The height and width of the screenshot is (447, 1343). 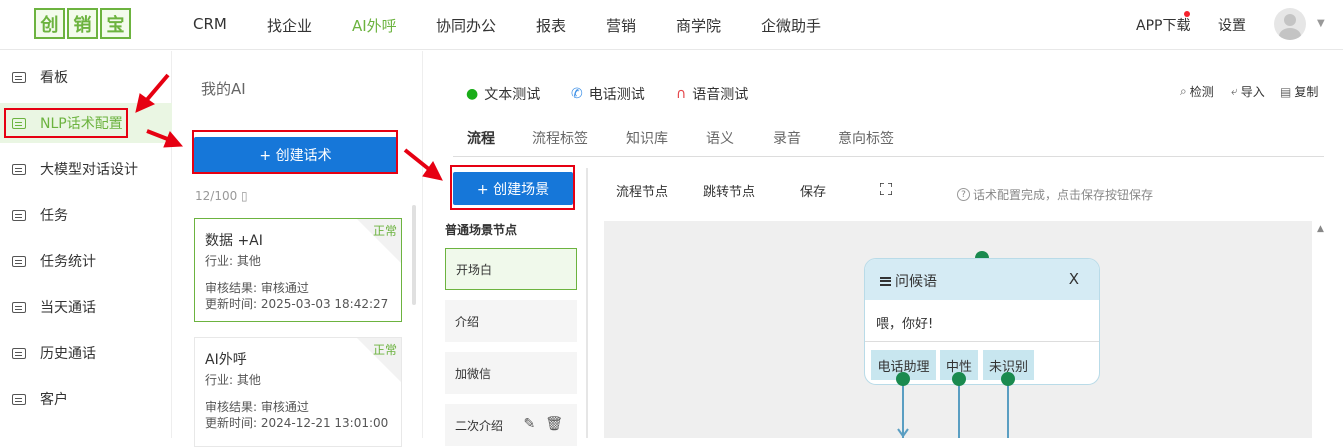 I want to click on annotation-arrows, so click(x=289, y=127).